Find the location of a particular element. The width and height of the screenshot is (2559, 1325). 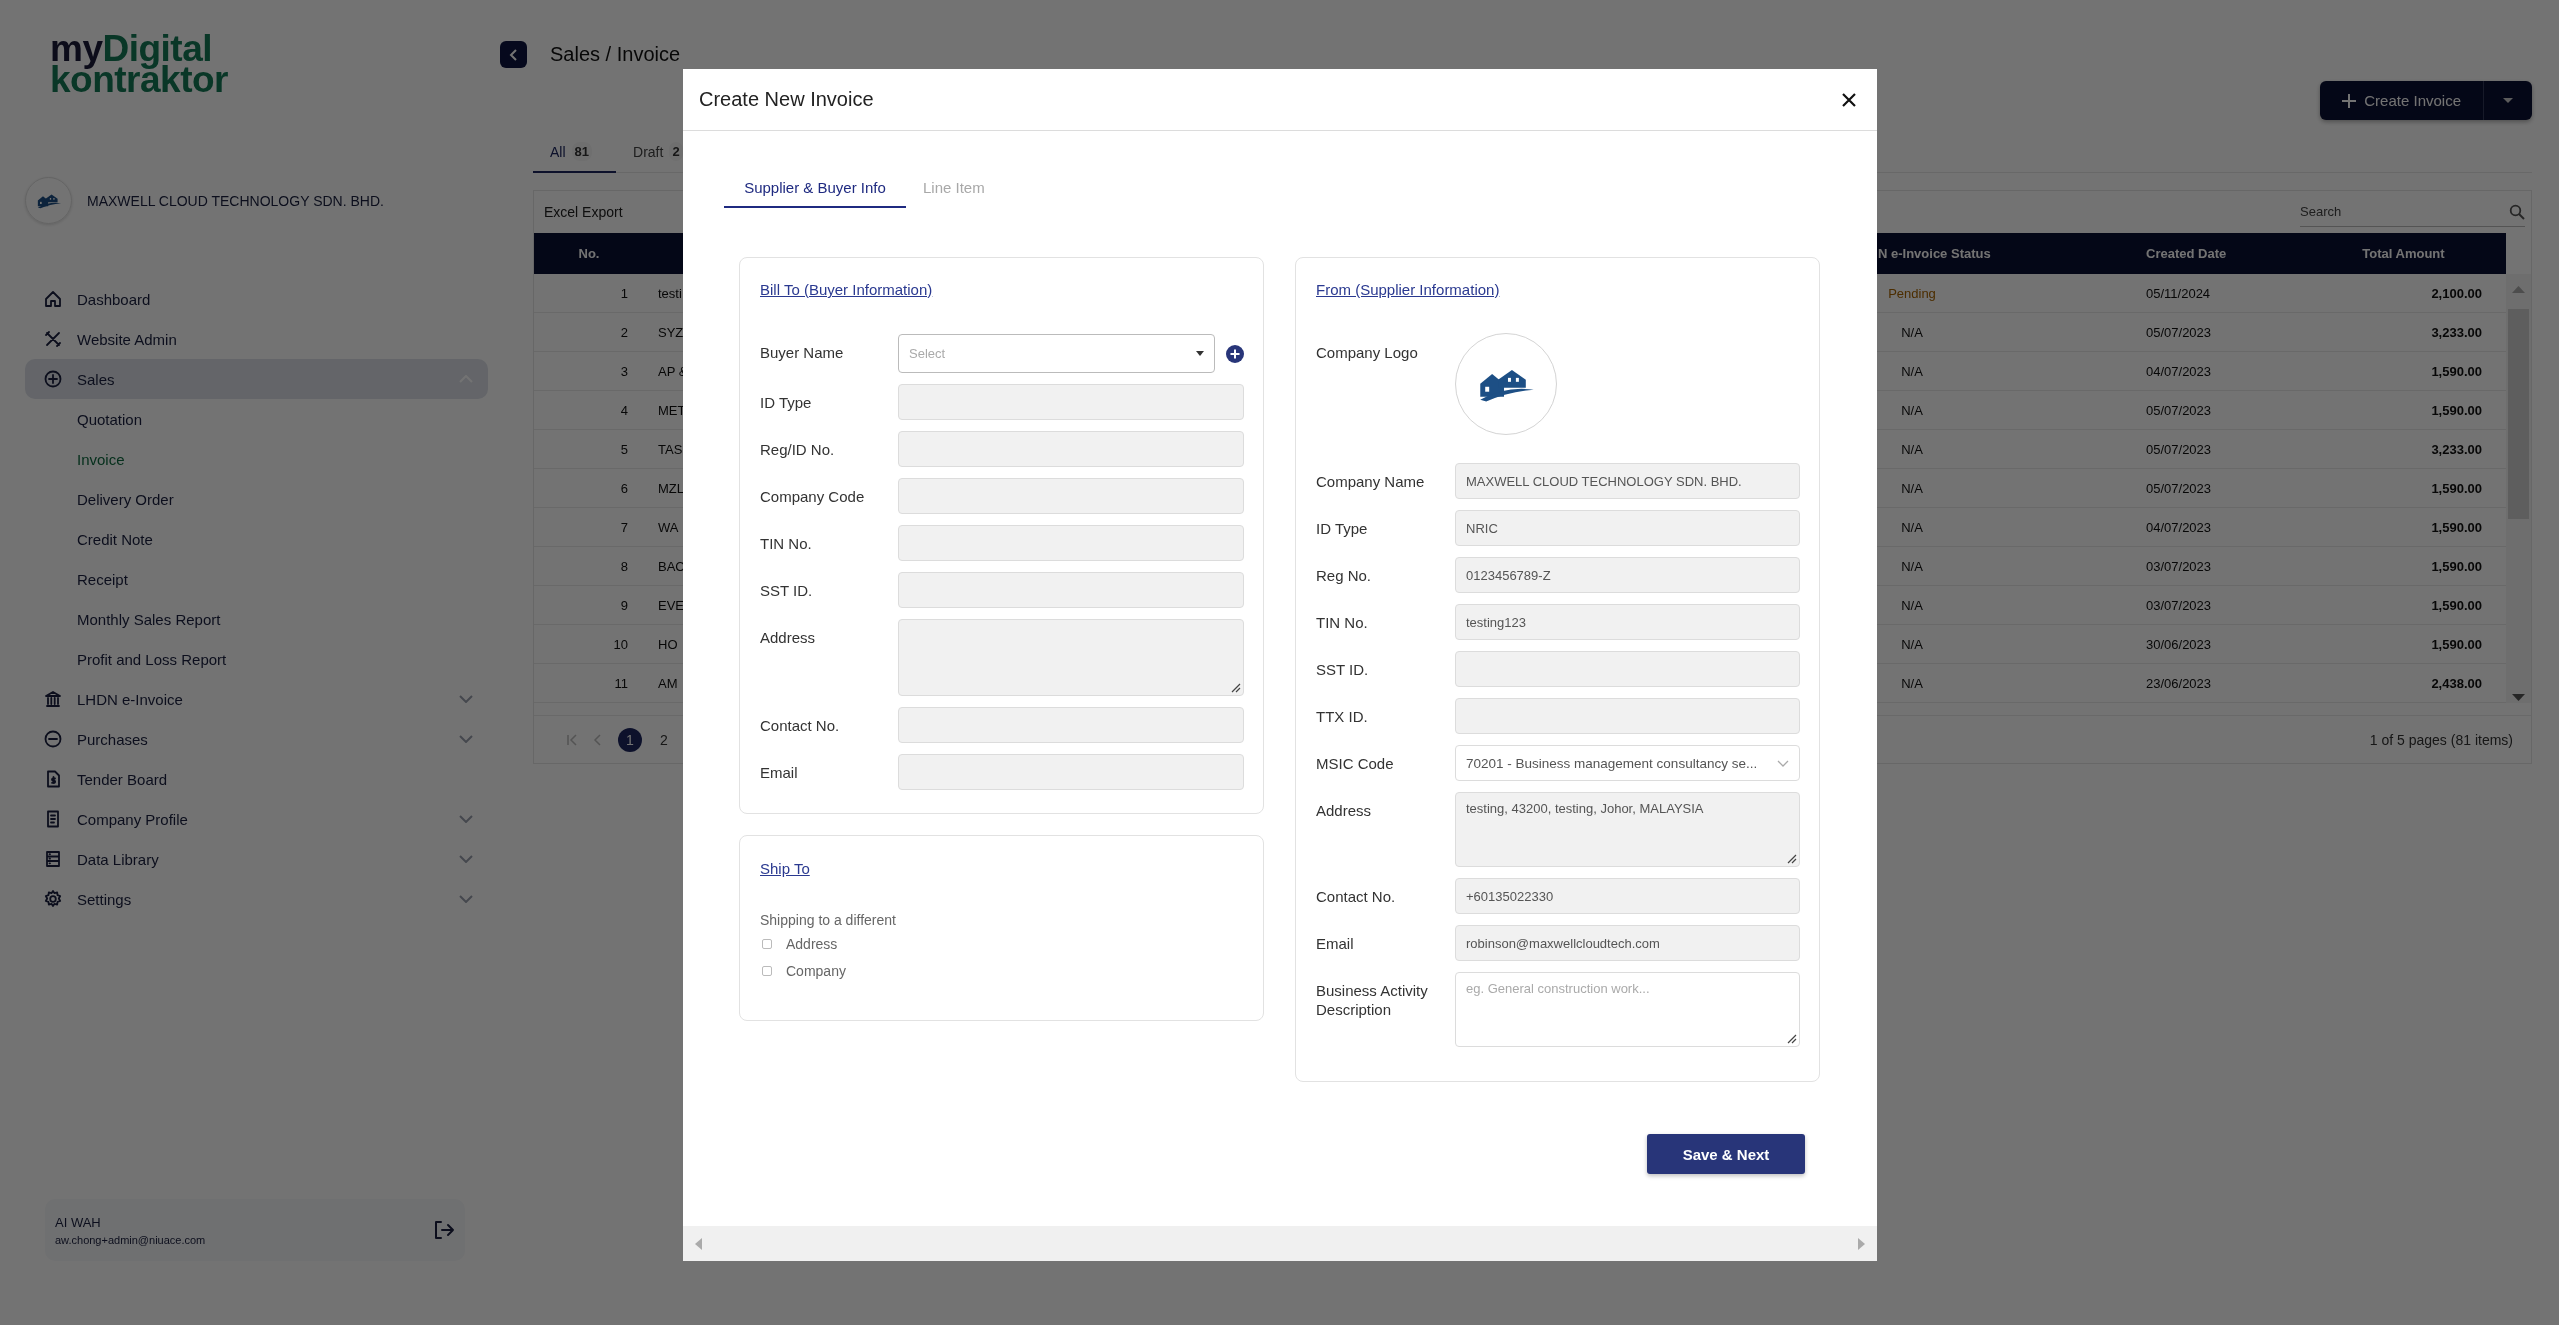

nav-item: Website Admin is located at coordinates (256, 339).